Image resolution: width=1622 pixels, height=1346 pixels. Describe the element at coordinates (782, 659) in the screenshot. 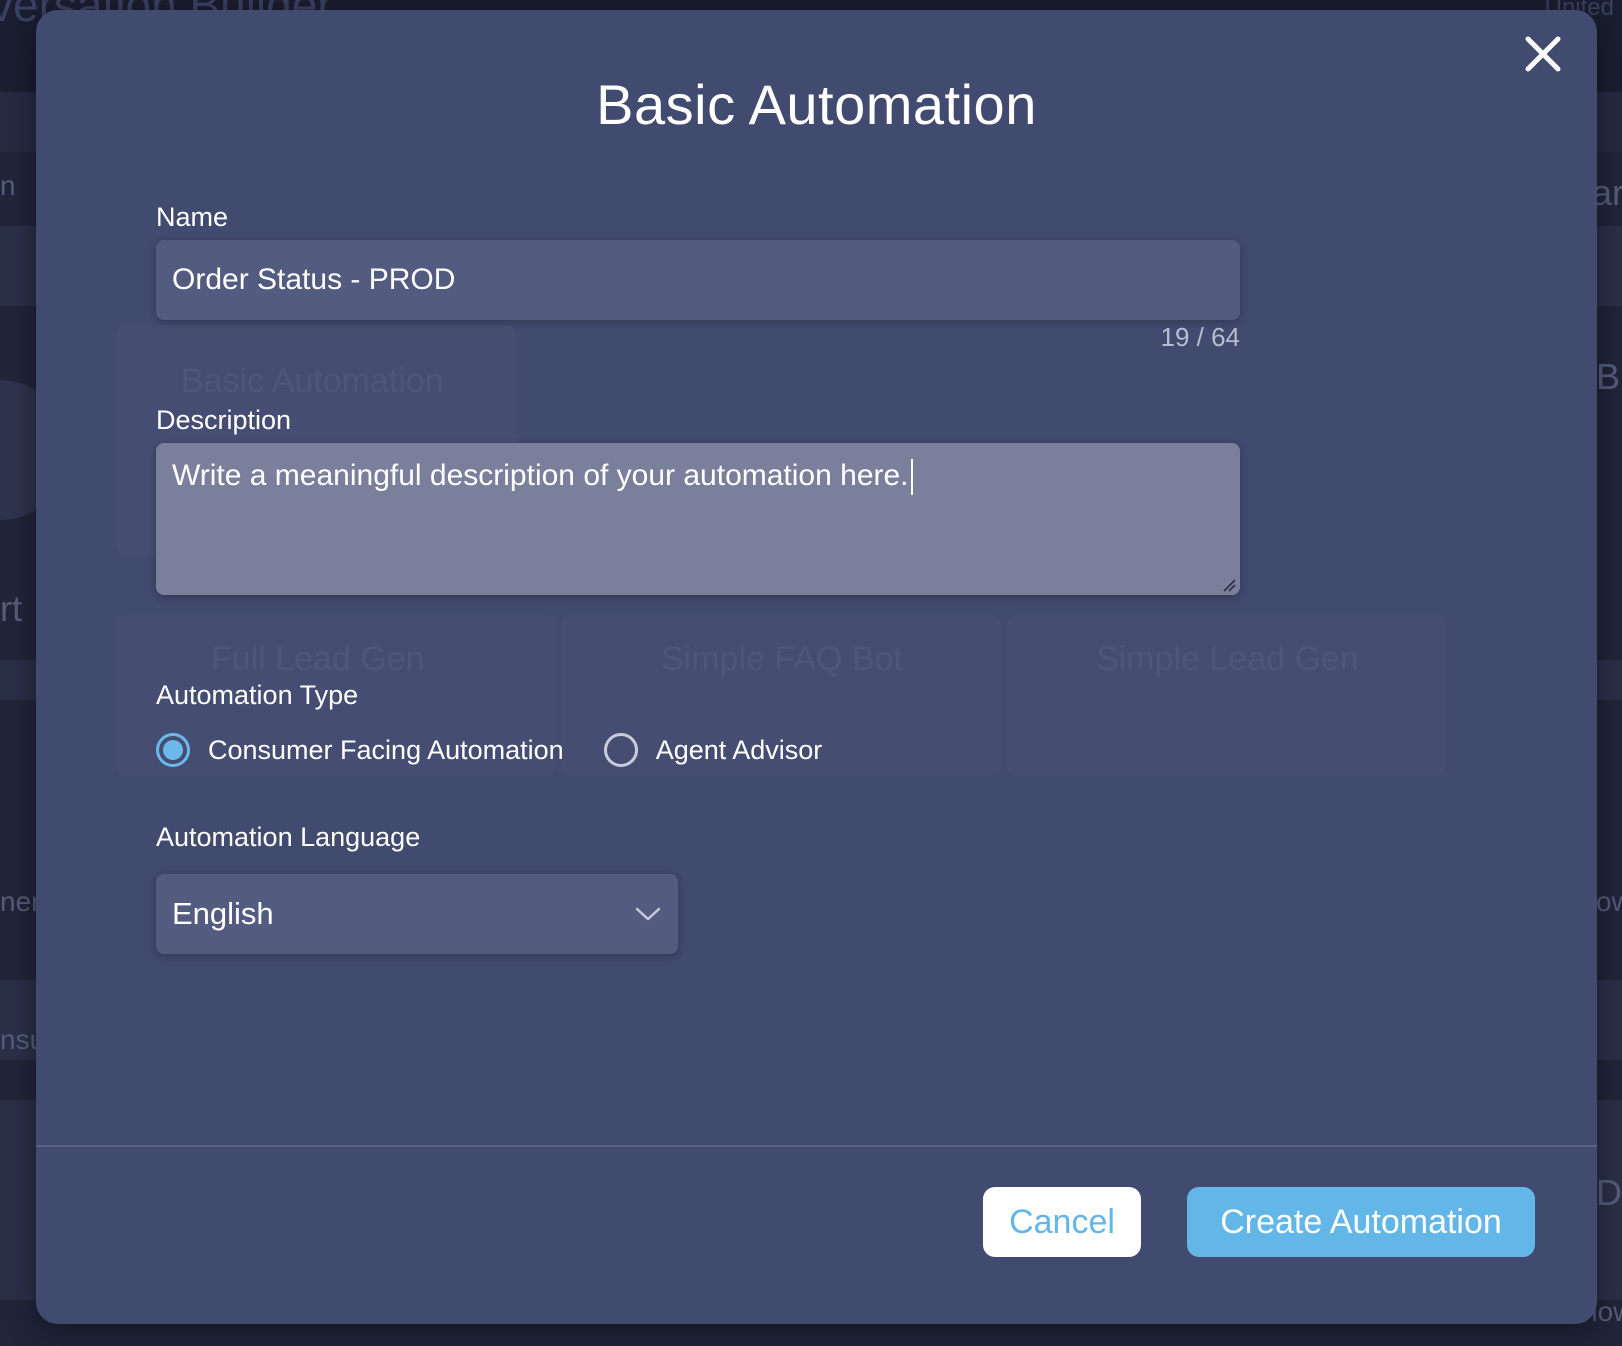

I see `ghost-card-title: Simple FAQ Bot` at that location.